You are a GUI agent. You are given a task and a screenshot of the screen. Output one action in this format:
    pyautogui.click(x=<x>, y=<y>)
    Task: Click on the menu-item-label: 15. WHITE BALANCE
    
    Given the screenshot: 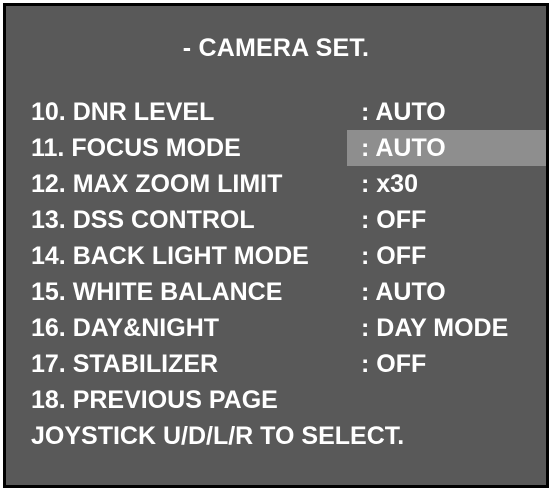 What is the action you would take?
    pyautogui.click(x=157, y=292)
    